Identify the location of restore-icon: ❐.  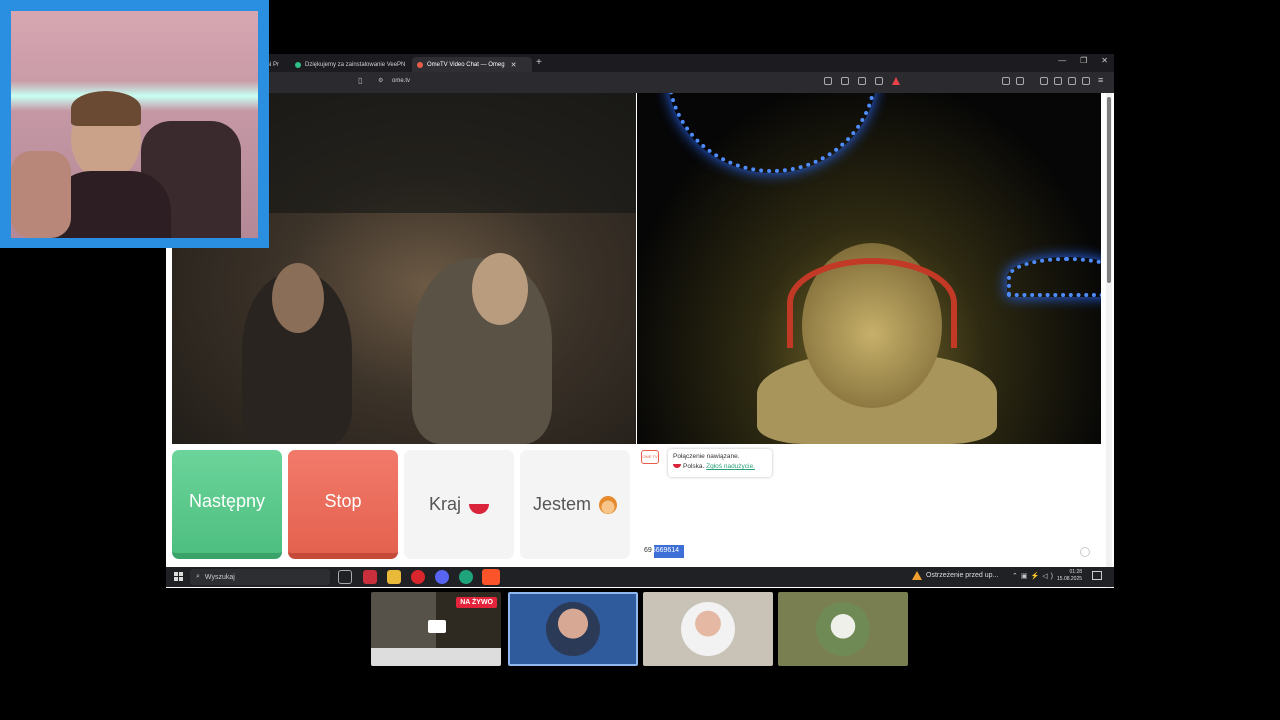
(1083, 60).